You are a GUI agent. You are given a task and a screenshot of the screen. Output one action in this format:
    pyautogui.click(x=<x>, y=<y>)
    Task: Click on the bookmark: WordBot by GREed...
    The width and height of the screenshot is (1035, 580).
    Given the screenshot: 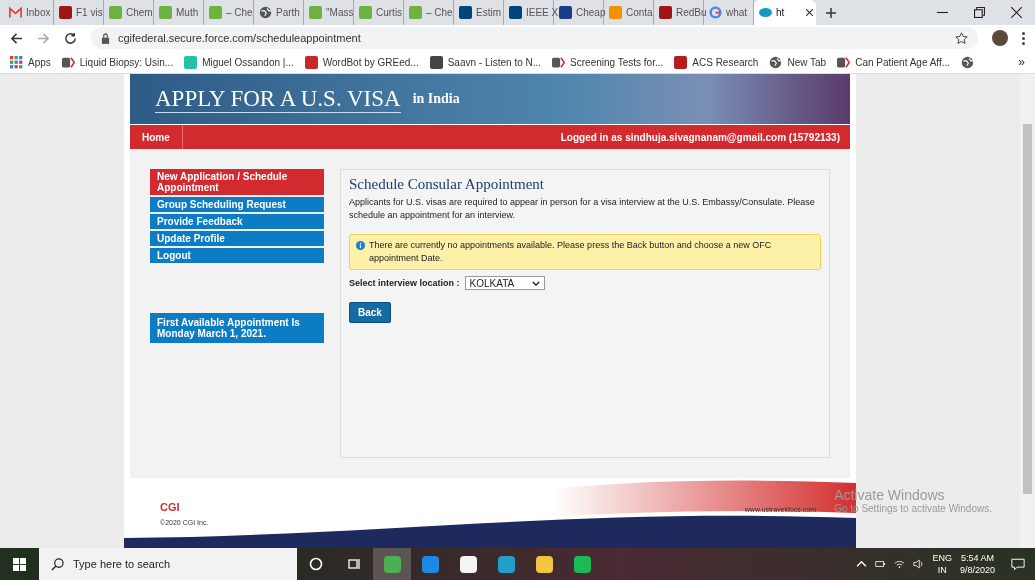 What is the action you would take?
    pyautogui.click(x=361, y=62)
    